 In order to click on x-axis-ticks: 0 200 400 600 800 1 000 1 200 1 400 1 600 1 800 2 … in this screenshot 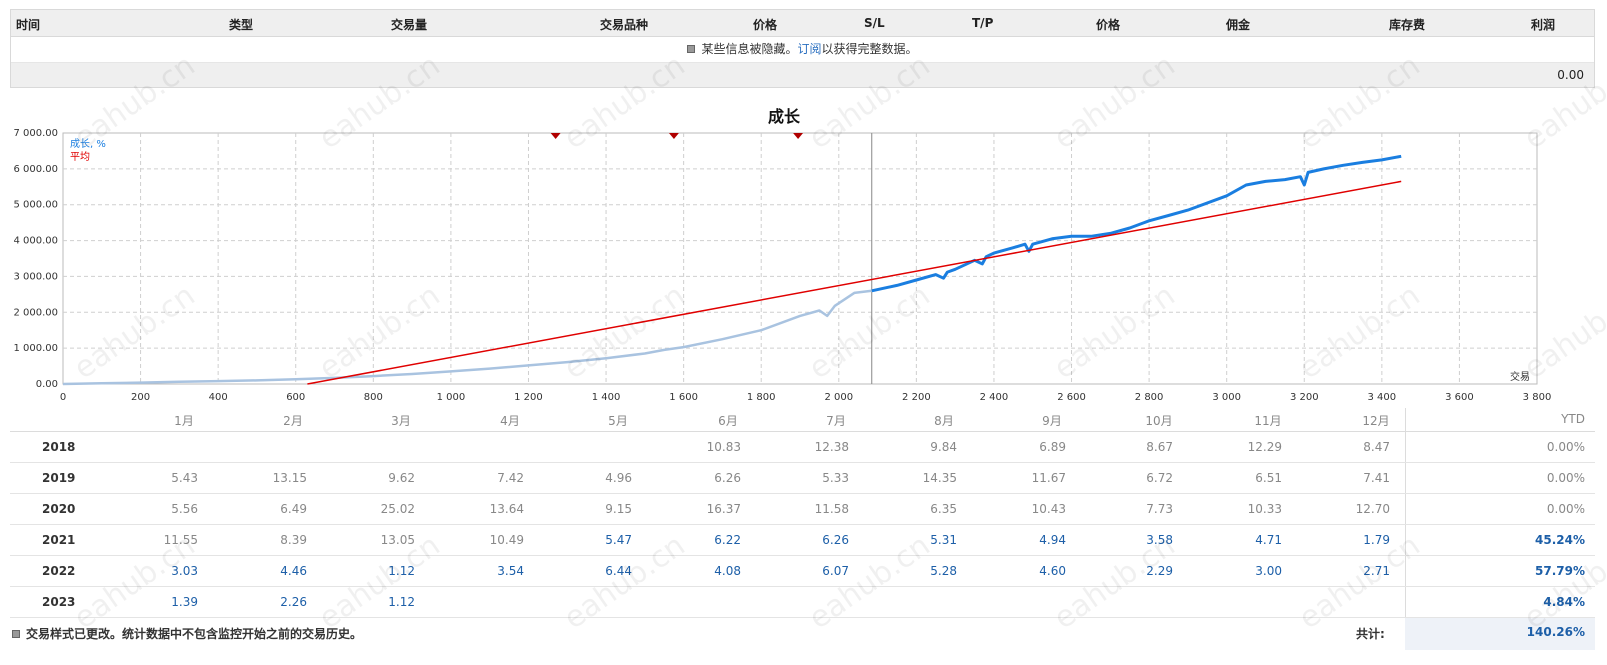, I will do `click(806, 397)`.